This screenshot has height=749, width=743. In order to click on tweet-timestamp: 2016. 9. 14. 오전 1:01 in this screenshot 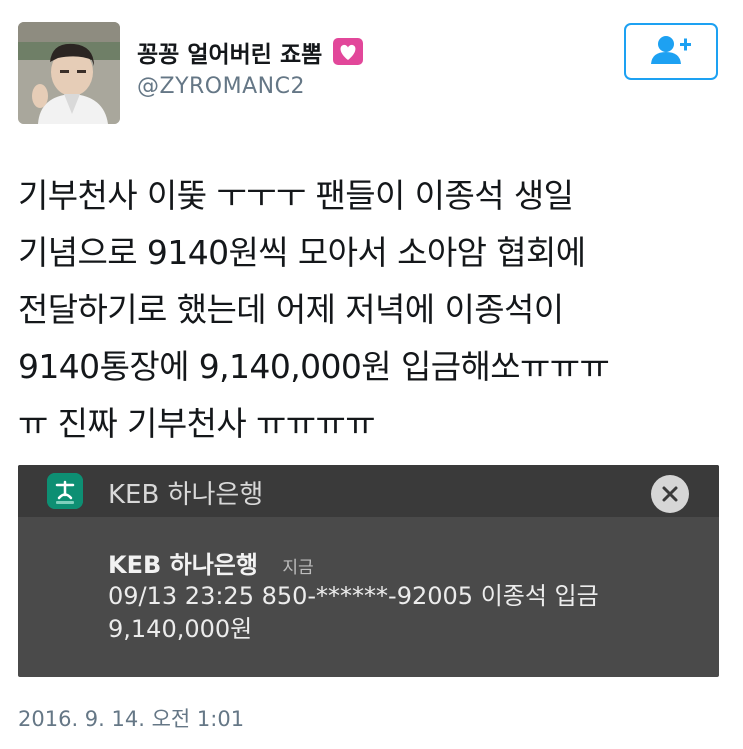, I will do `click(131, 718)`.